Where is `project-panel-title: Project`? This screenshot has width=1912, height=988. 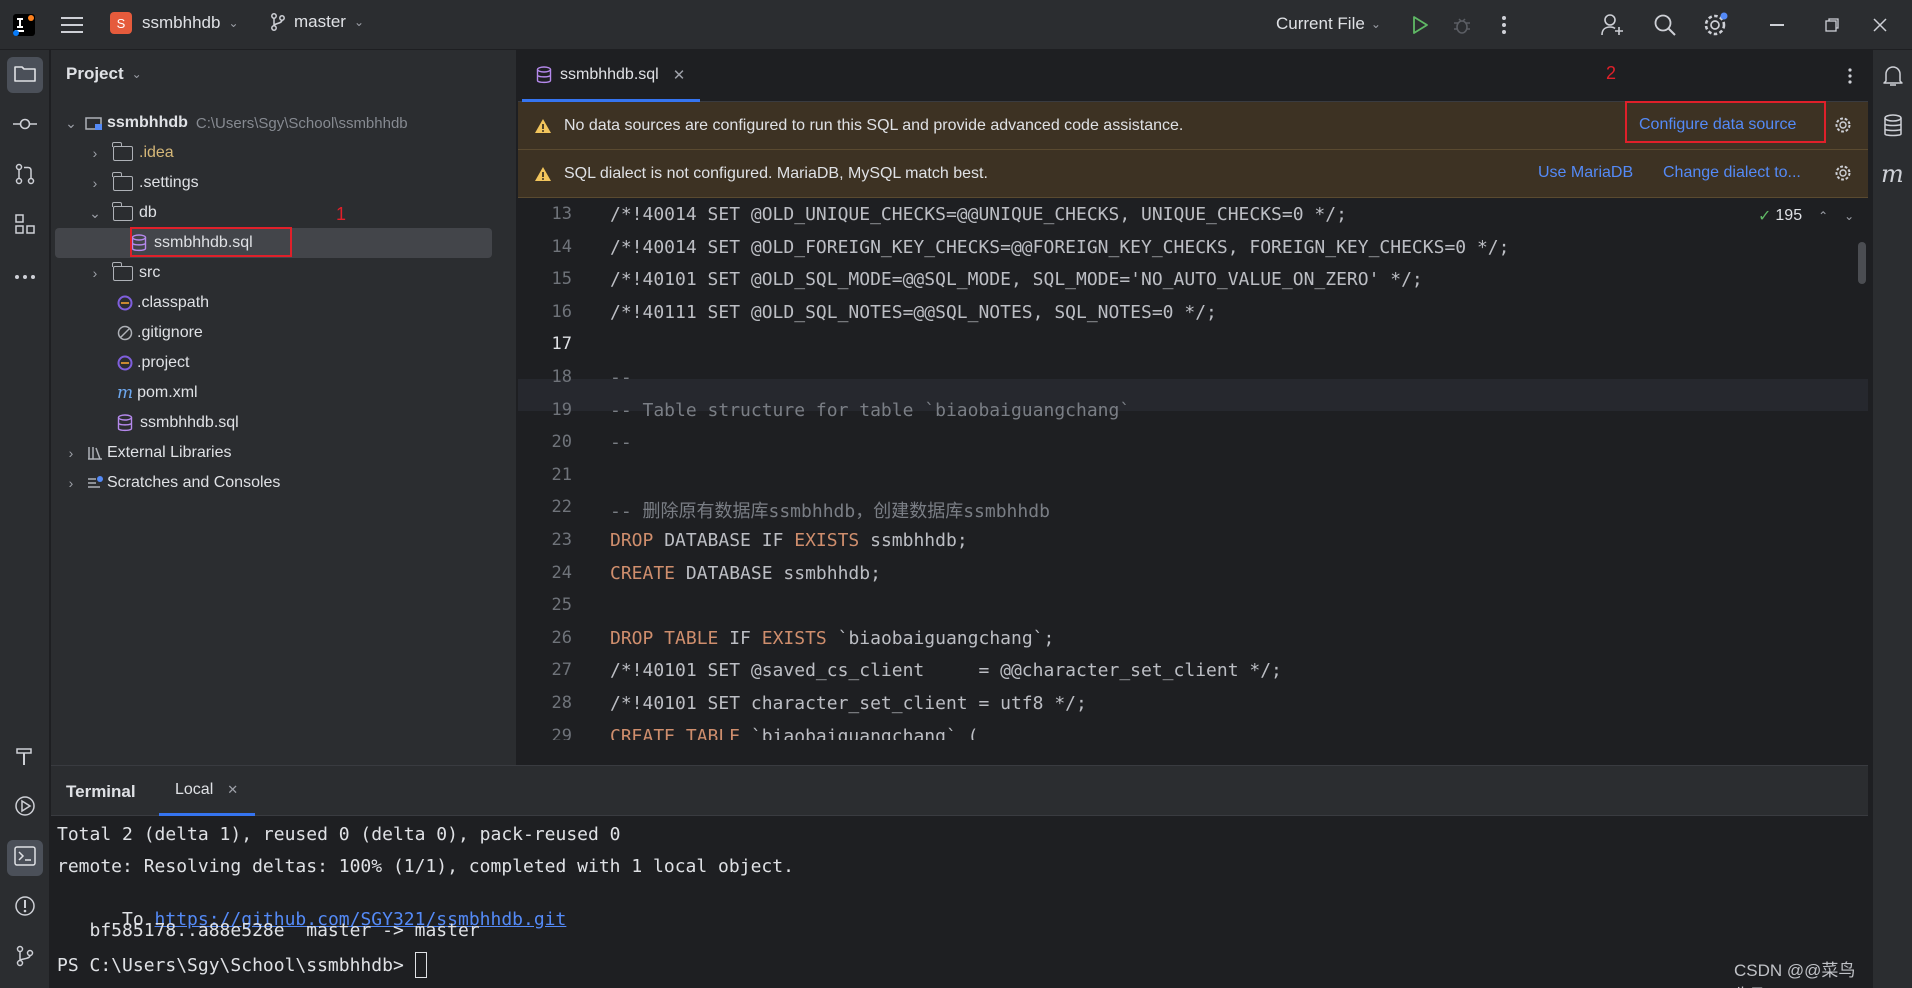
project-panel-title: Project is located at coordinates (95, 73).